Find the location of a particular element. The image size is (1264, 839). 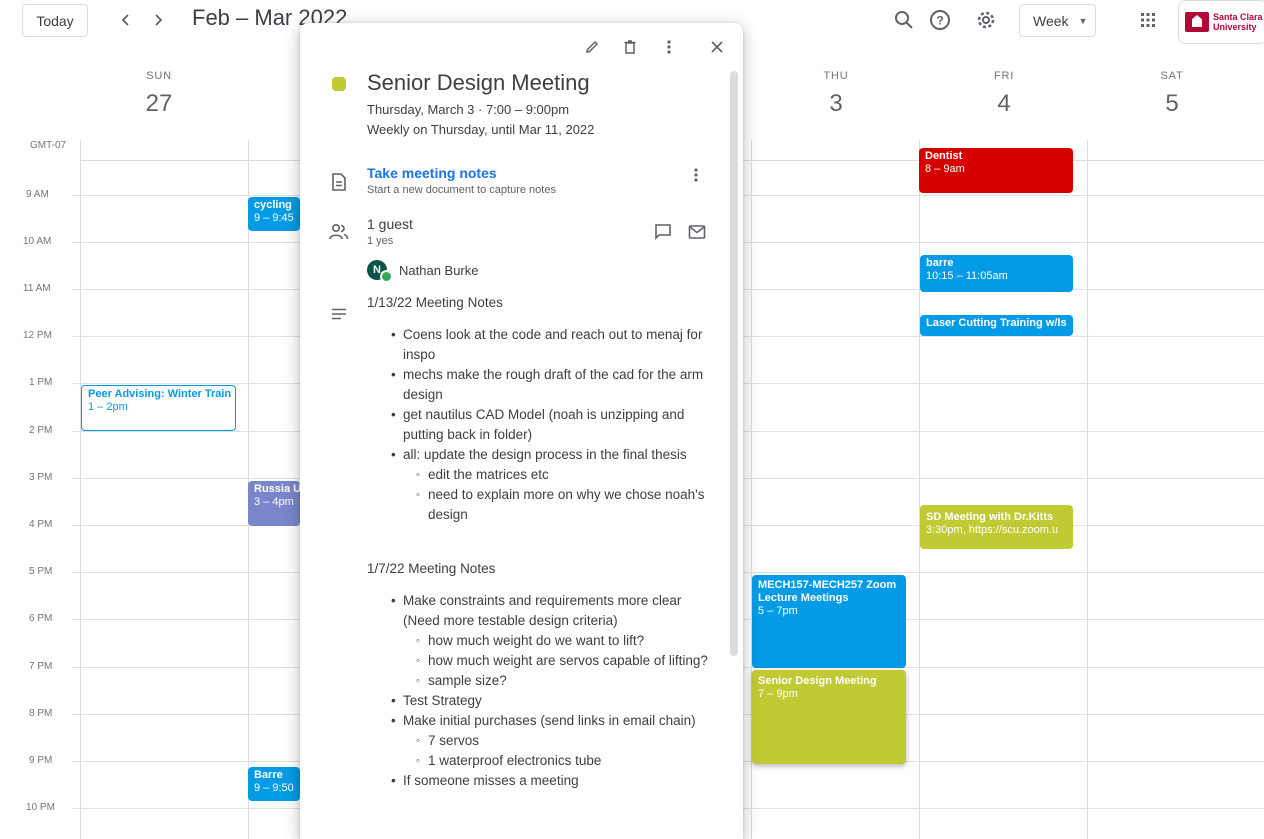

view-selector-label: Week is located at coordinates (1051, 20).